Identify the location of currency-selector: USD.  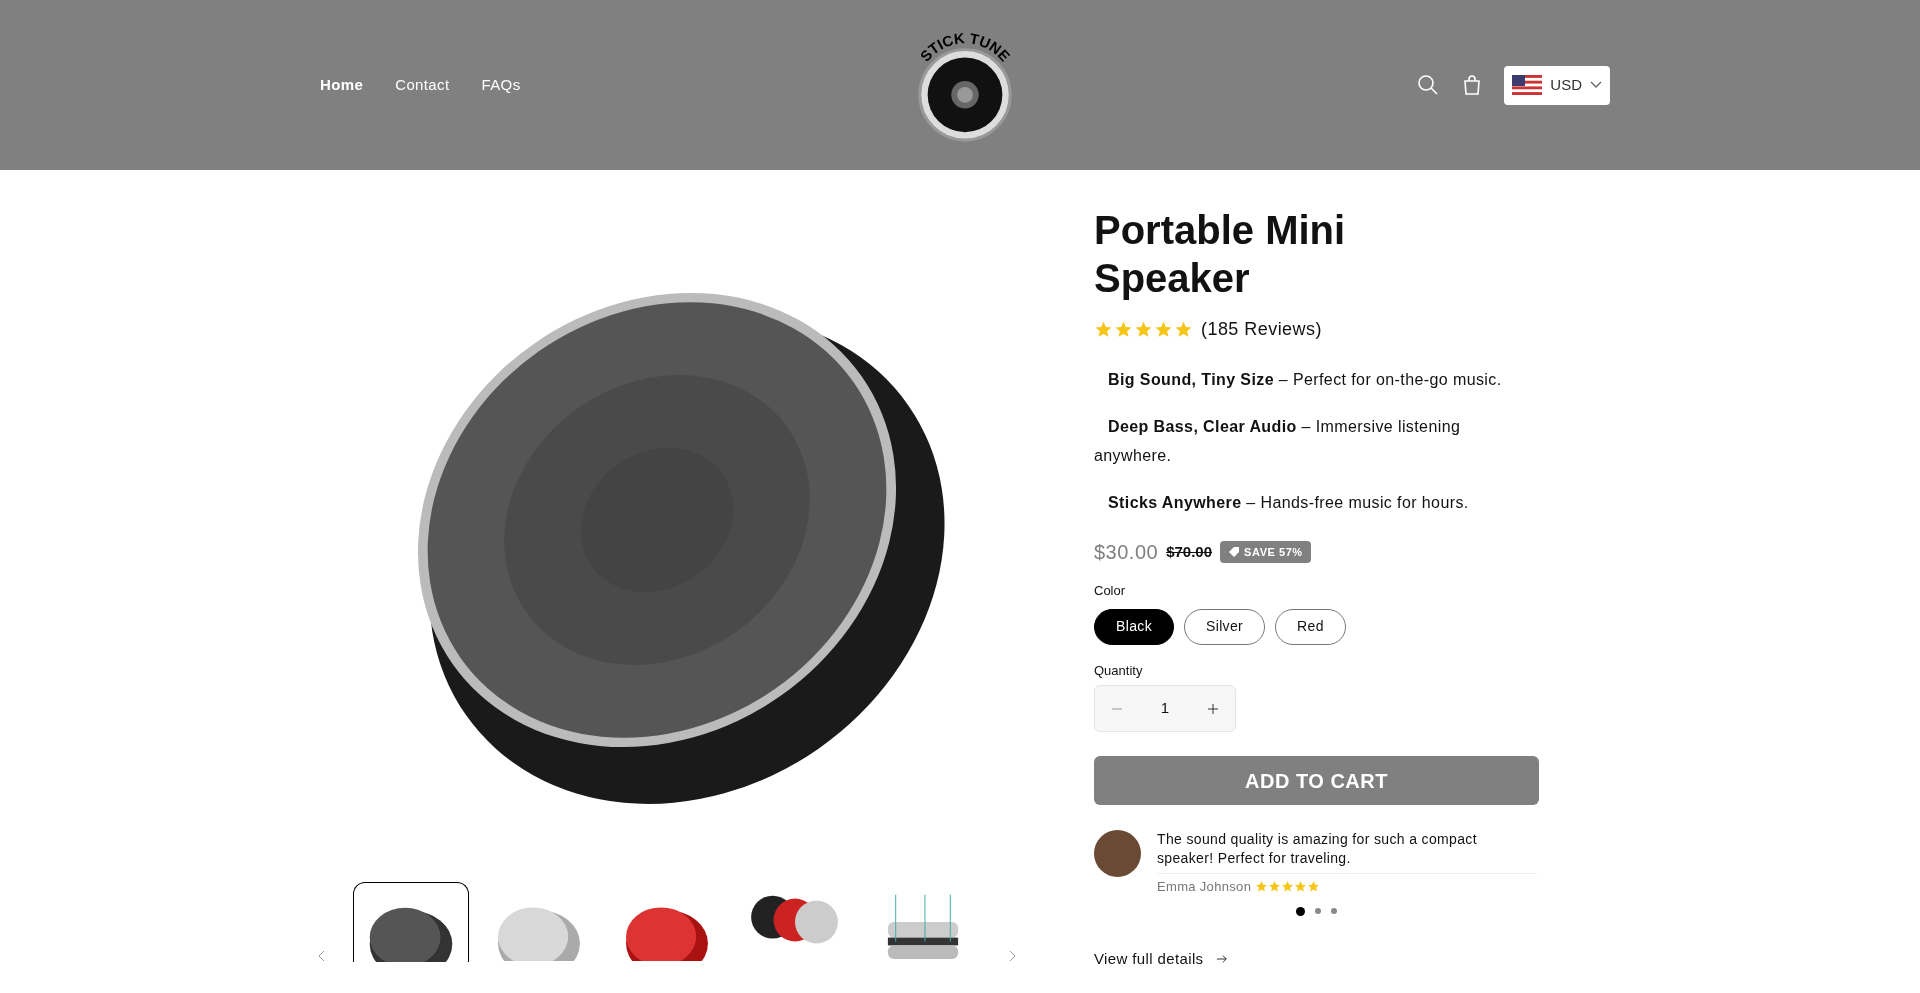
(1557, 85).